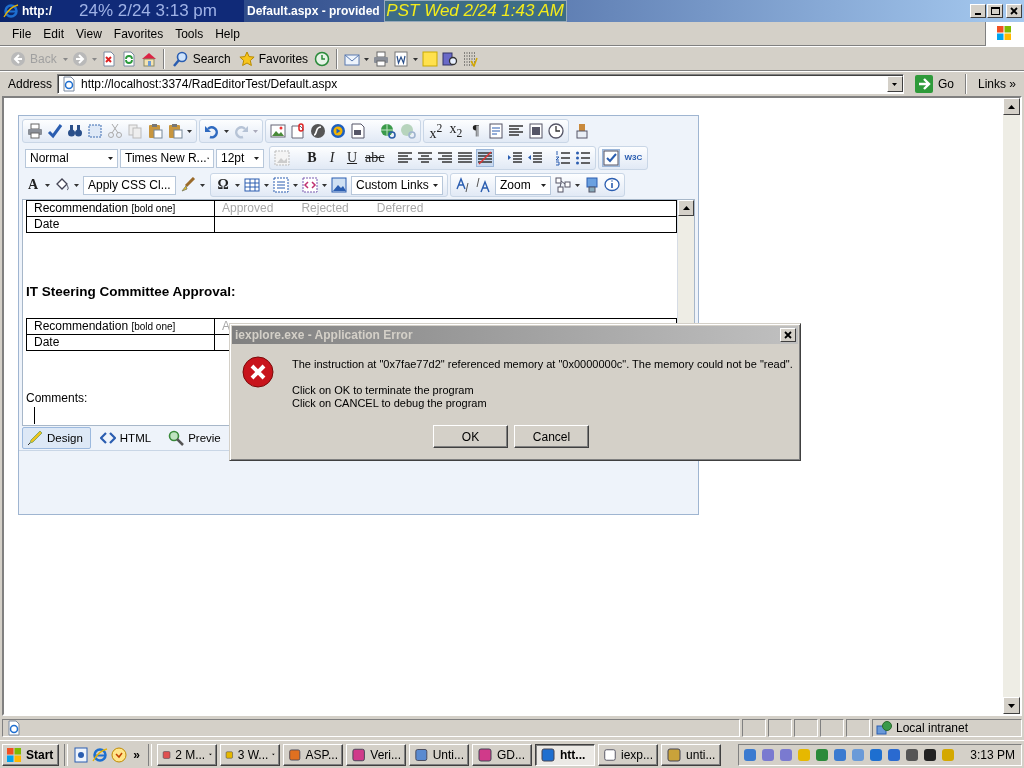  What do you see at coordinates (108, 59) in the screenshot?
I see `stop-icon` at bounding box center [108, 59].